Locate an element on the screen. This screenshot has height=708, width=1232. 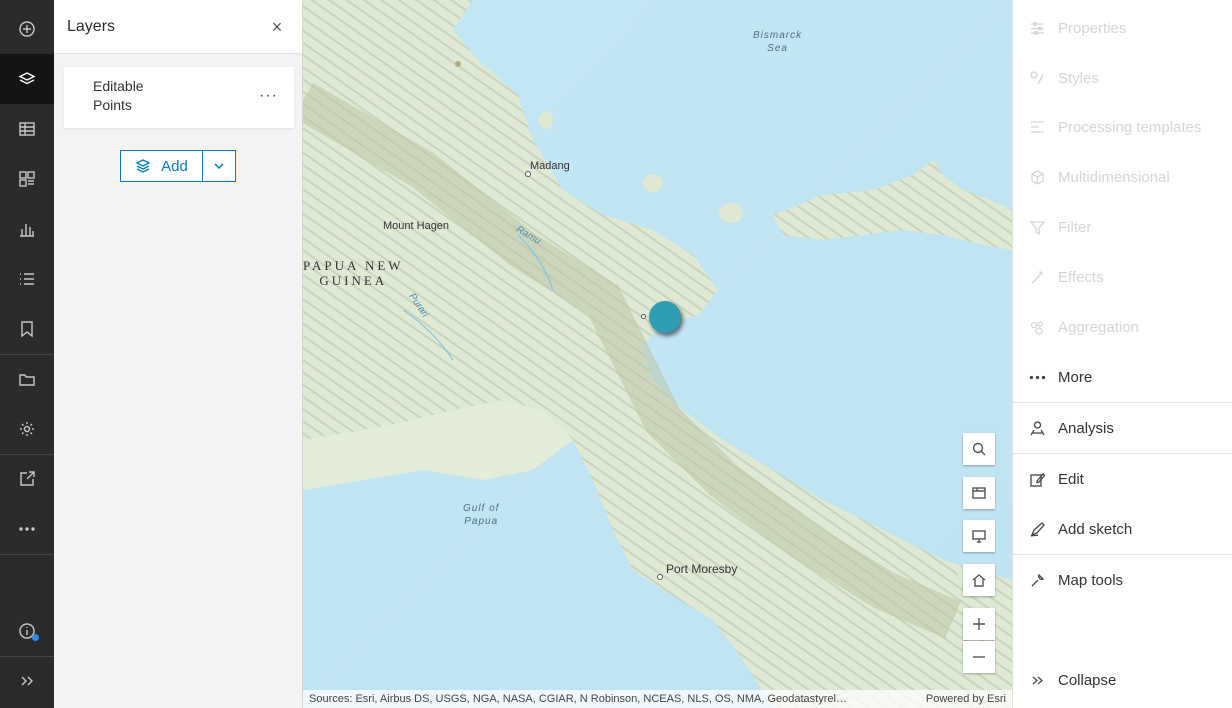
minus-icon is located at coordinates (979, 657).